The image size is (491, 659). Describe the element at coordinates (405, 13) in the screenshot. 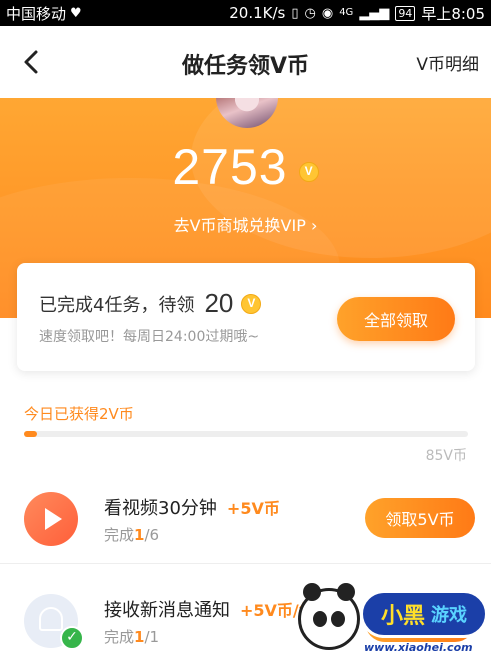

I see `battery-icon: 94` at that location.